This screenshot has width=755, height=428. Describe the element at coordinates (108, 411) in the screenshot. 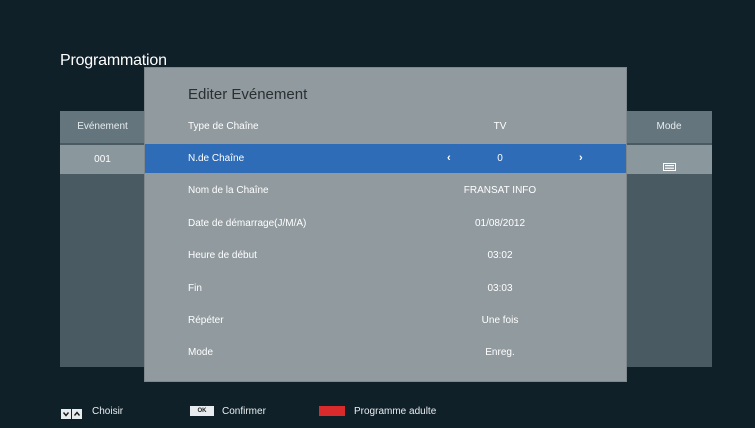

I see `choose-label: Choisir` at that location.